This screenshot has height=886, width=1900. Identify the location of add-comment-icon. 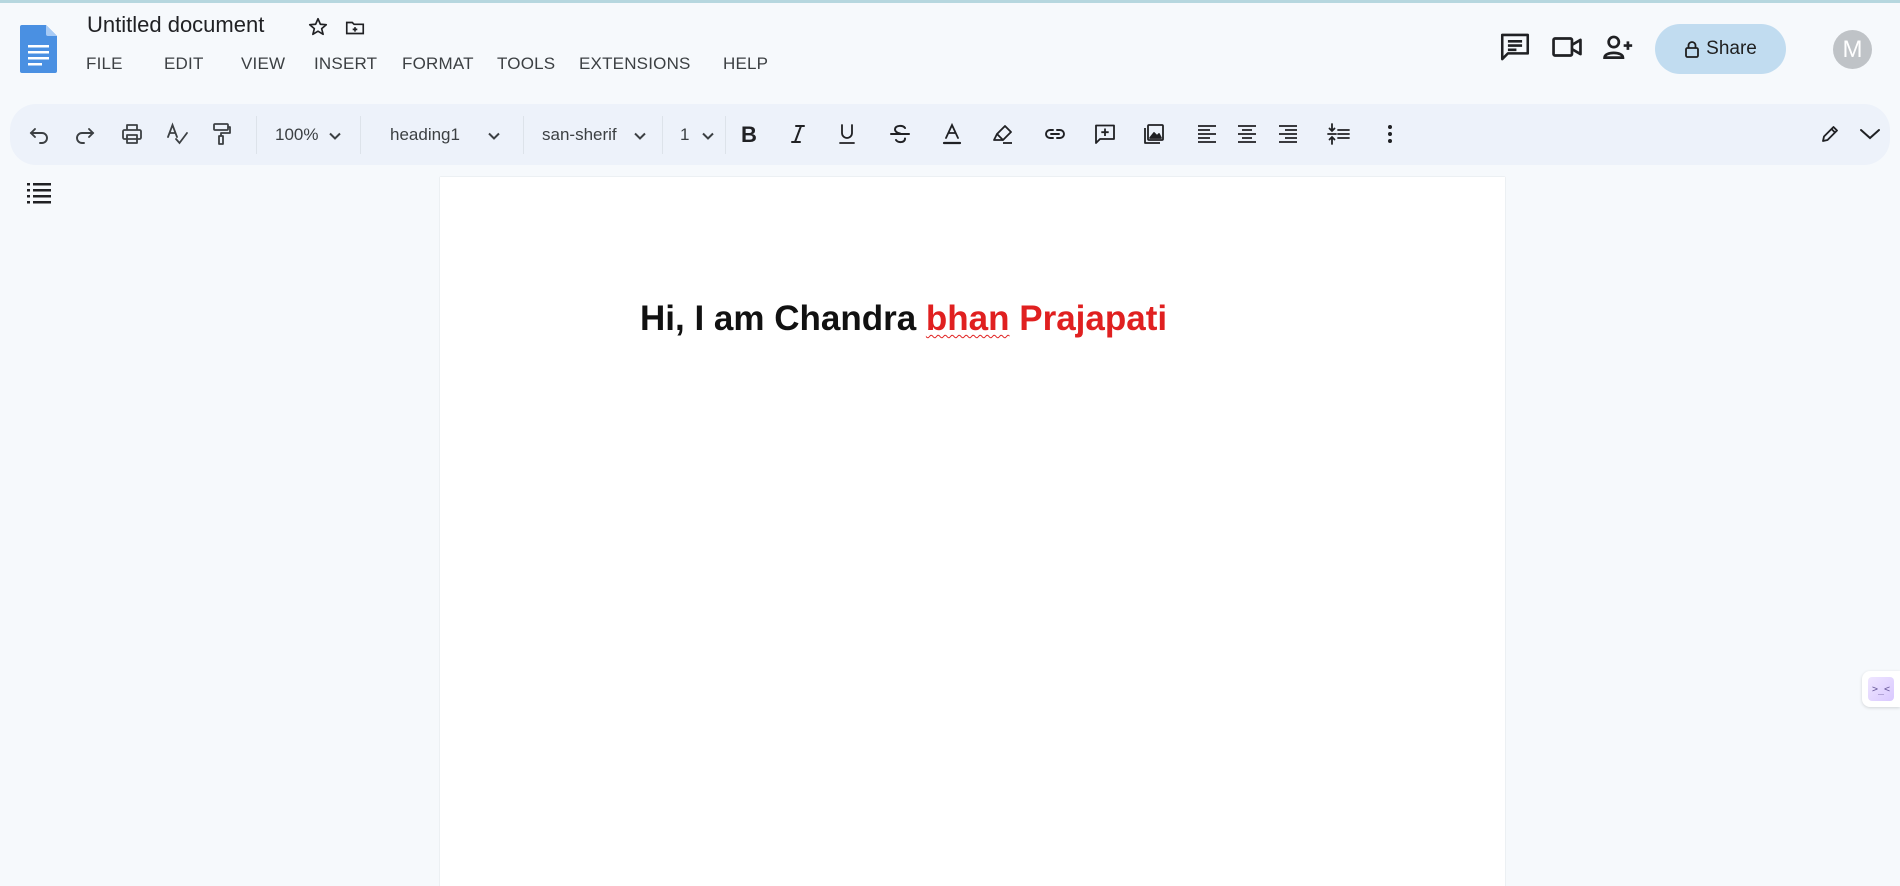
(1105, 134).